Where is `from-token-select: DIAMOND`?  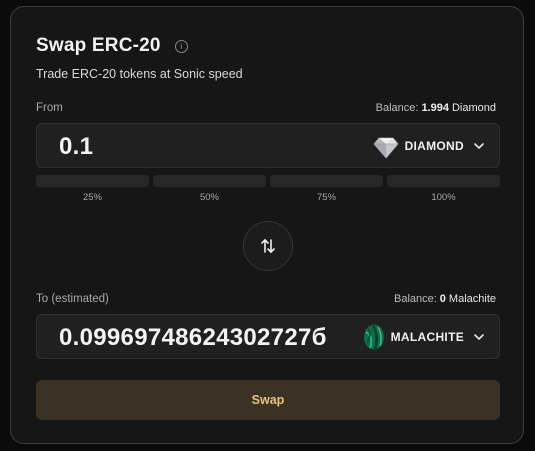
from-token-select: DIAMOND is located at coordinates (429, 145).